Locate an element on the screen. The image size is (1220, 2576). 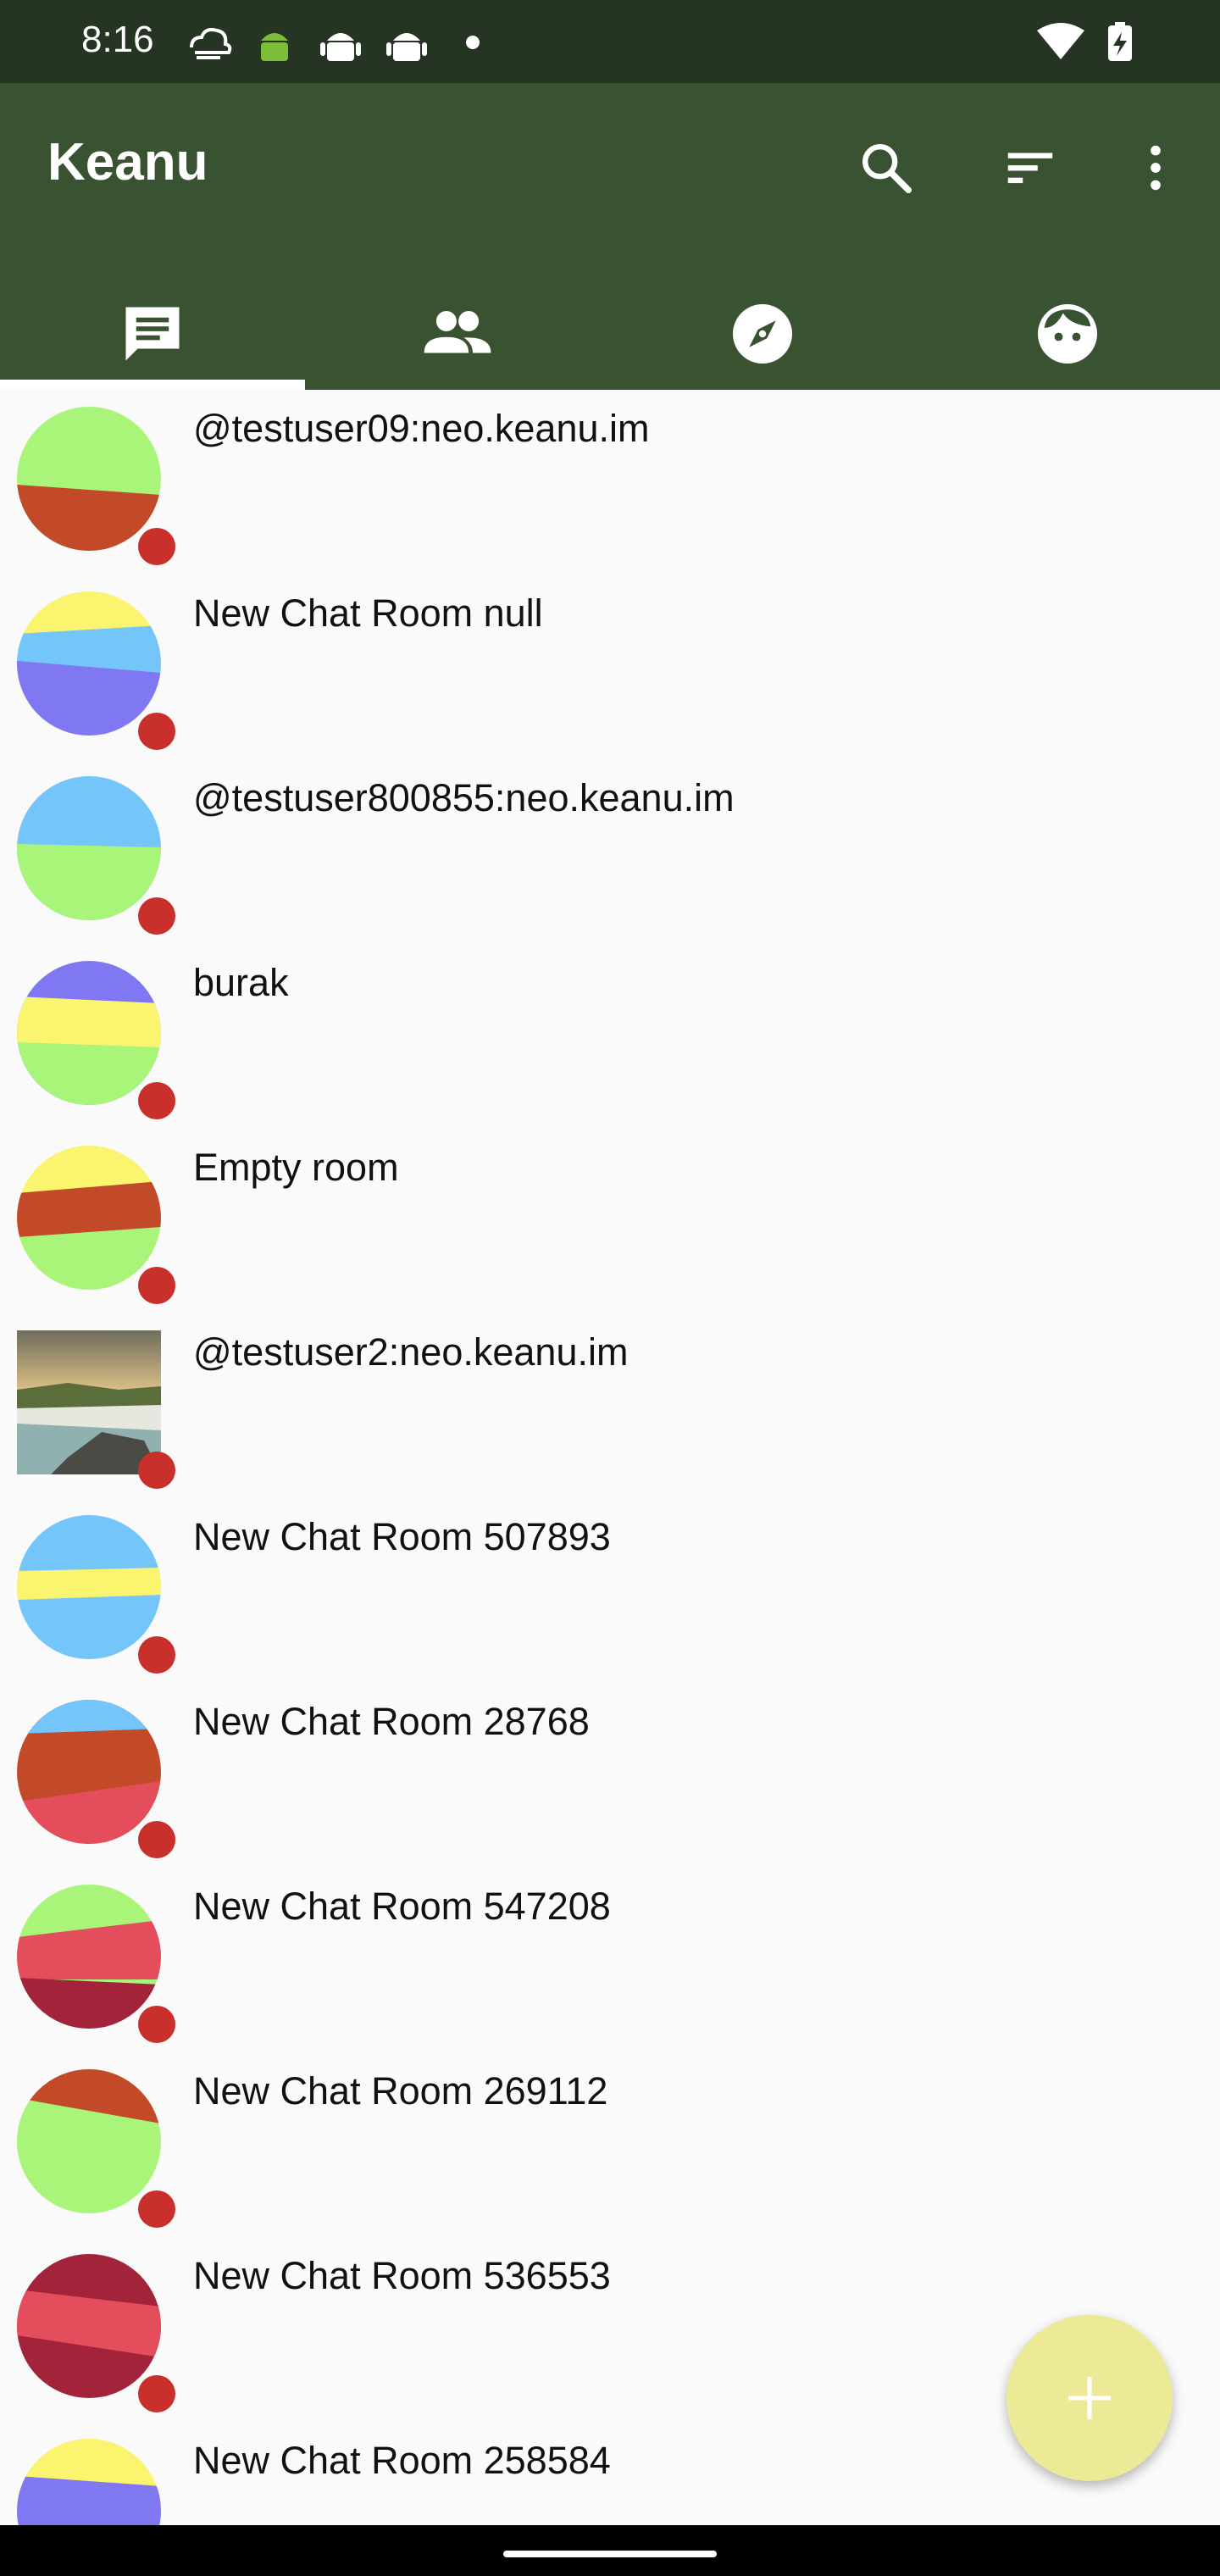
sort-button is located at coordinates (1030, 167).